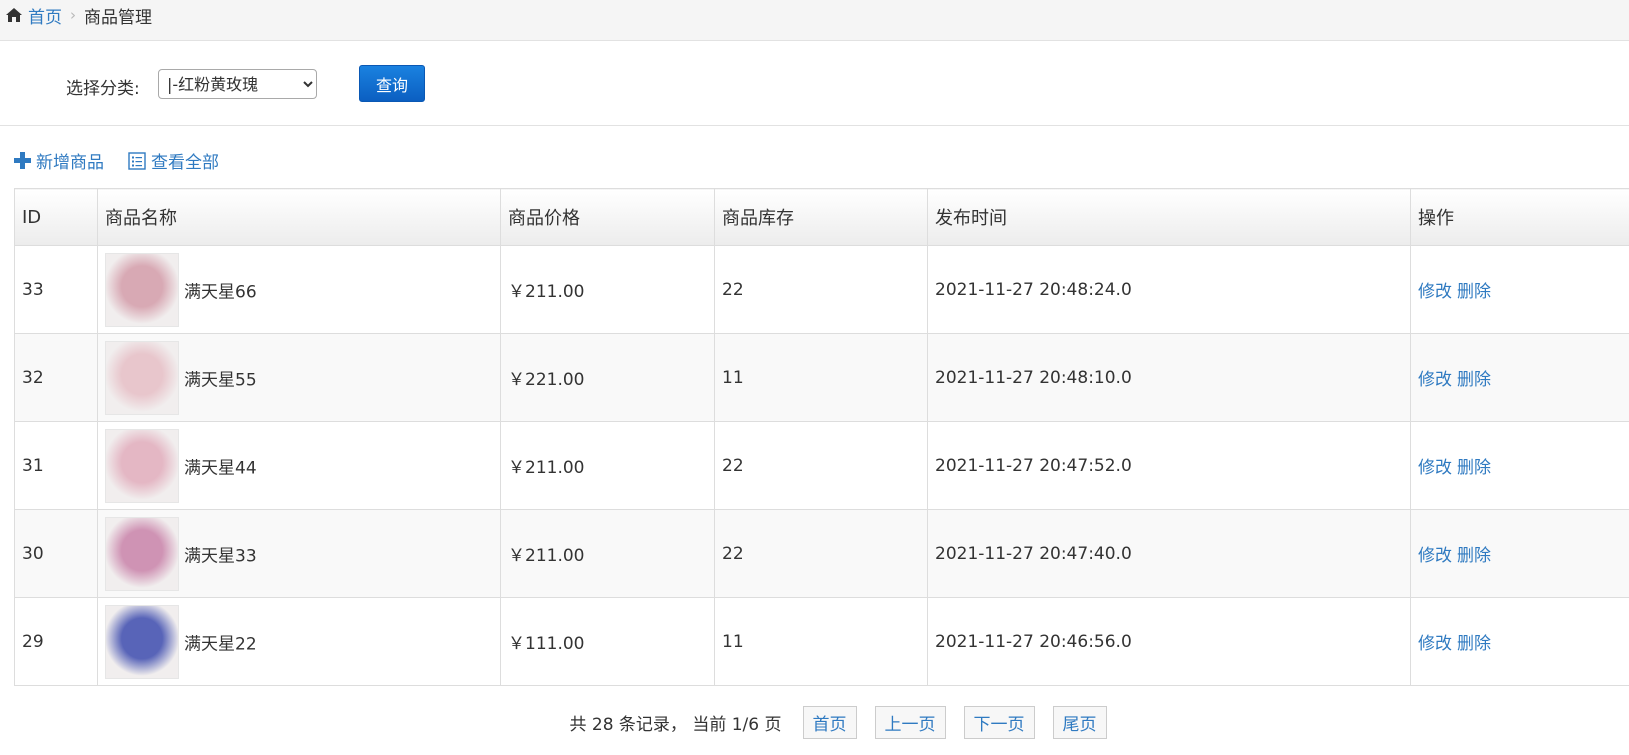 This screenshot has height=755, width=1629. I want to click on home-icon, so click(14, 15).